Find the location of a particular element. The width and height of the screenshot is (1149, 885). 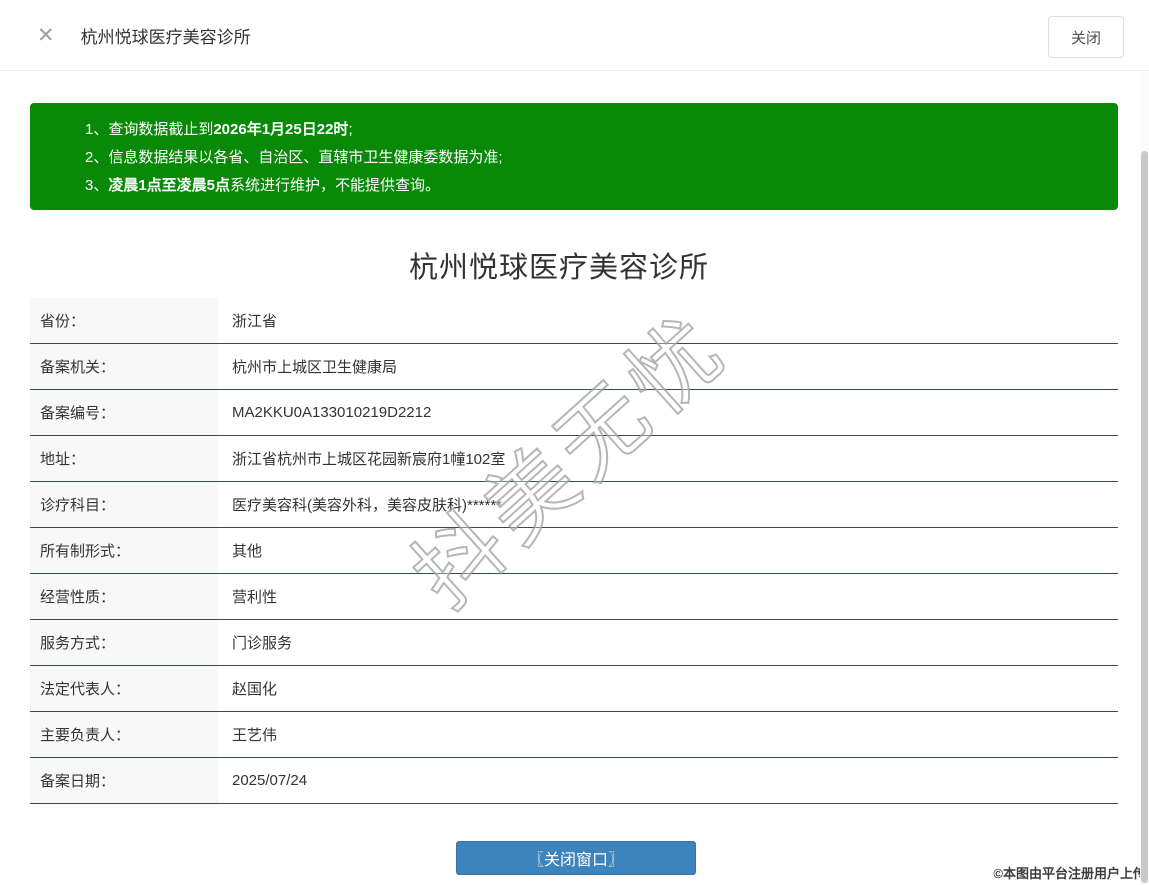

info-value: 门诊服务 is located at coordinates (262, 643).